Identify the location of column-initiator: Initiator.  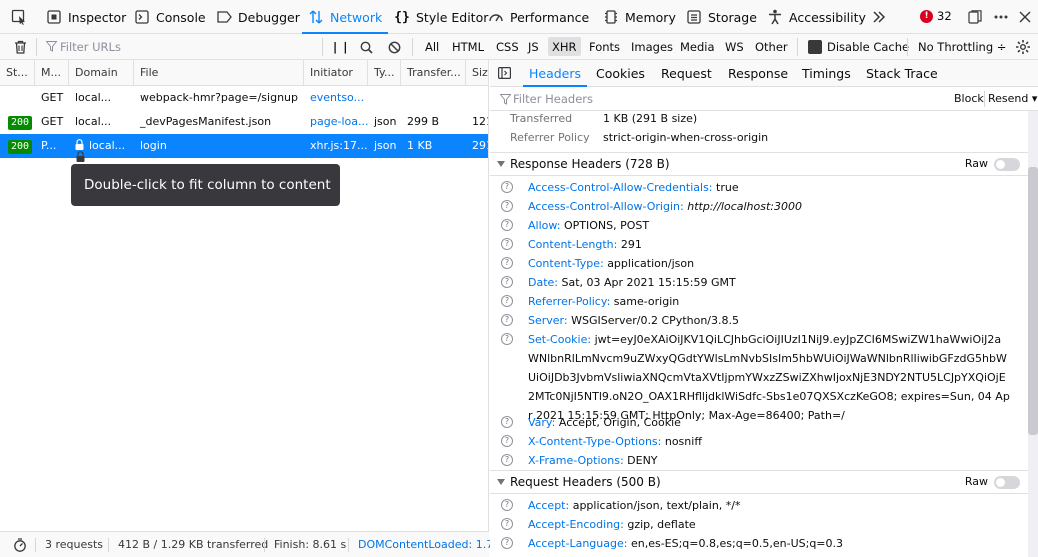
(336, 73).